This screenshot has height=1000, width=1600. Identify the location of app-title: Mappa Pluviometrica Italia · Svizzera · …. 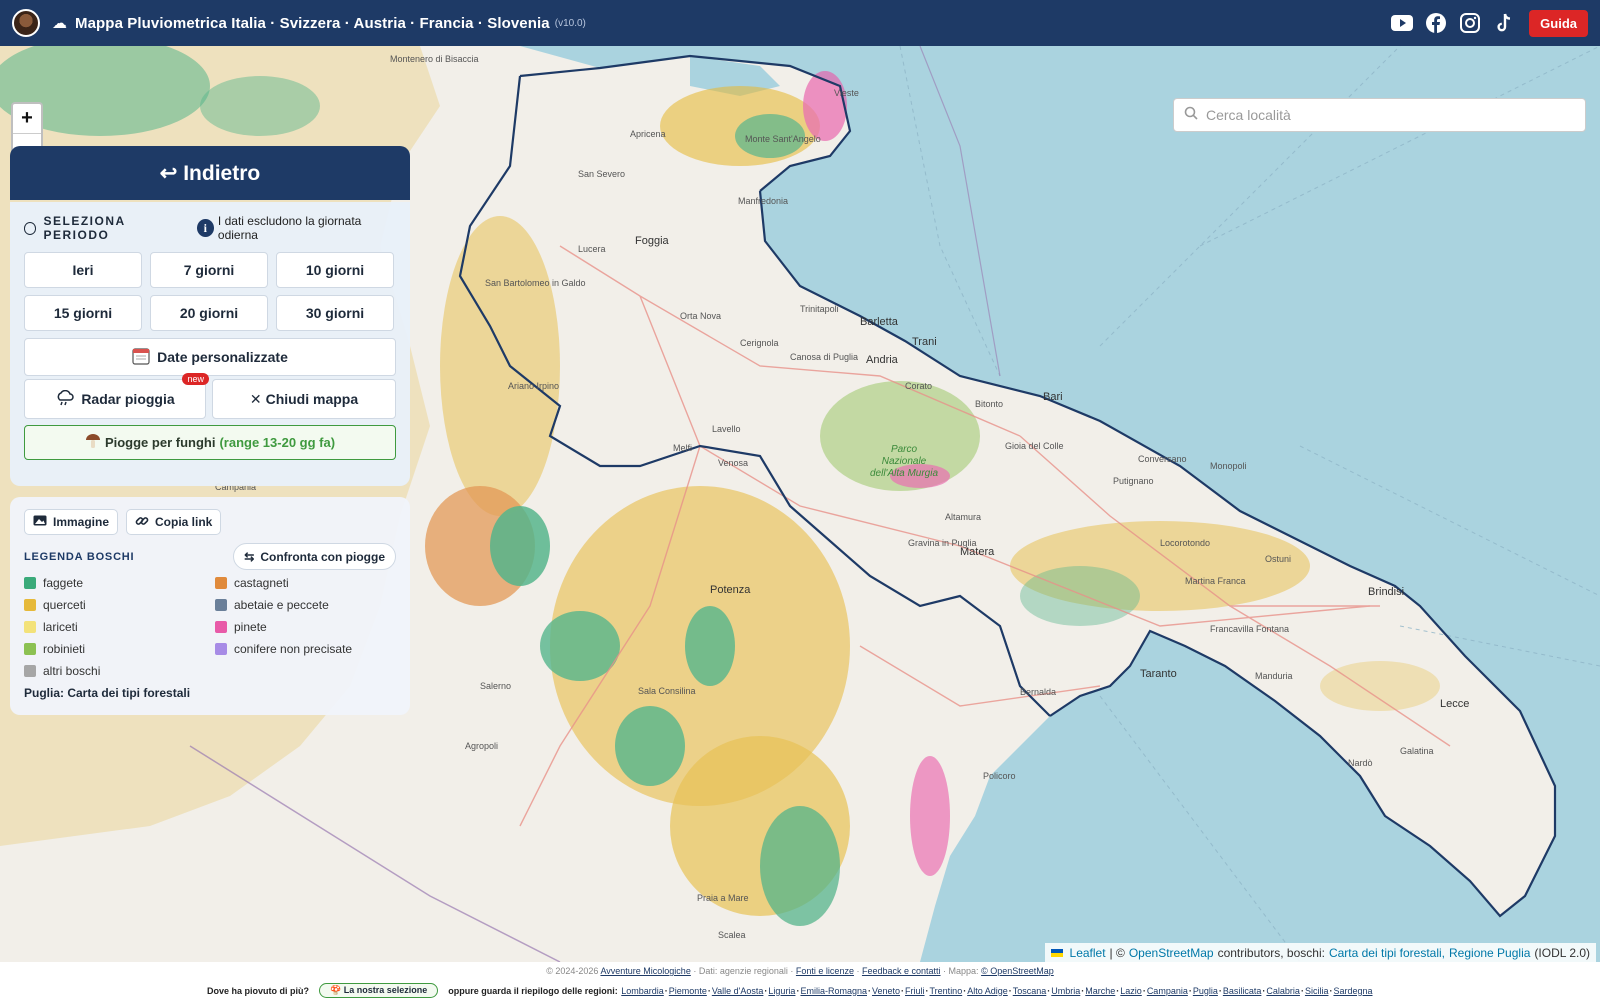
(312, 23).